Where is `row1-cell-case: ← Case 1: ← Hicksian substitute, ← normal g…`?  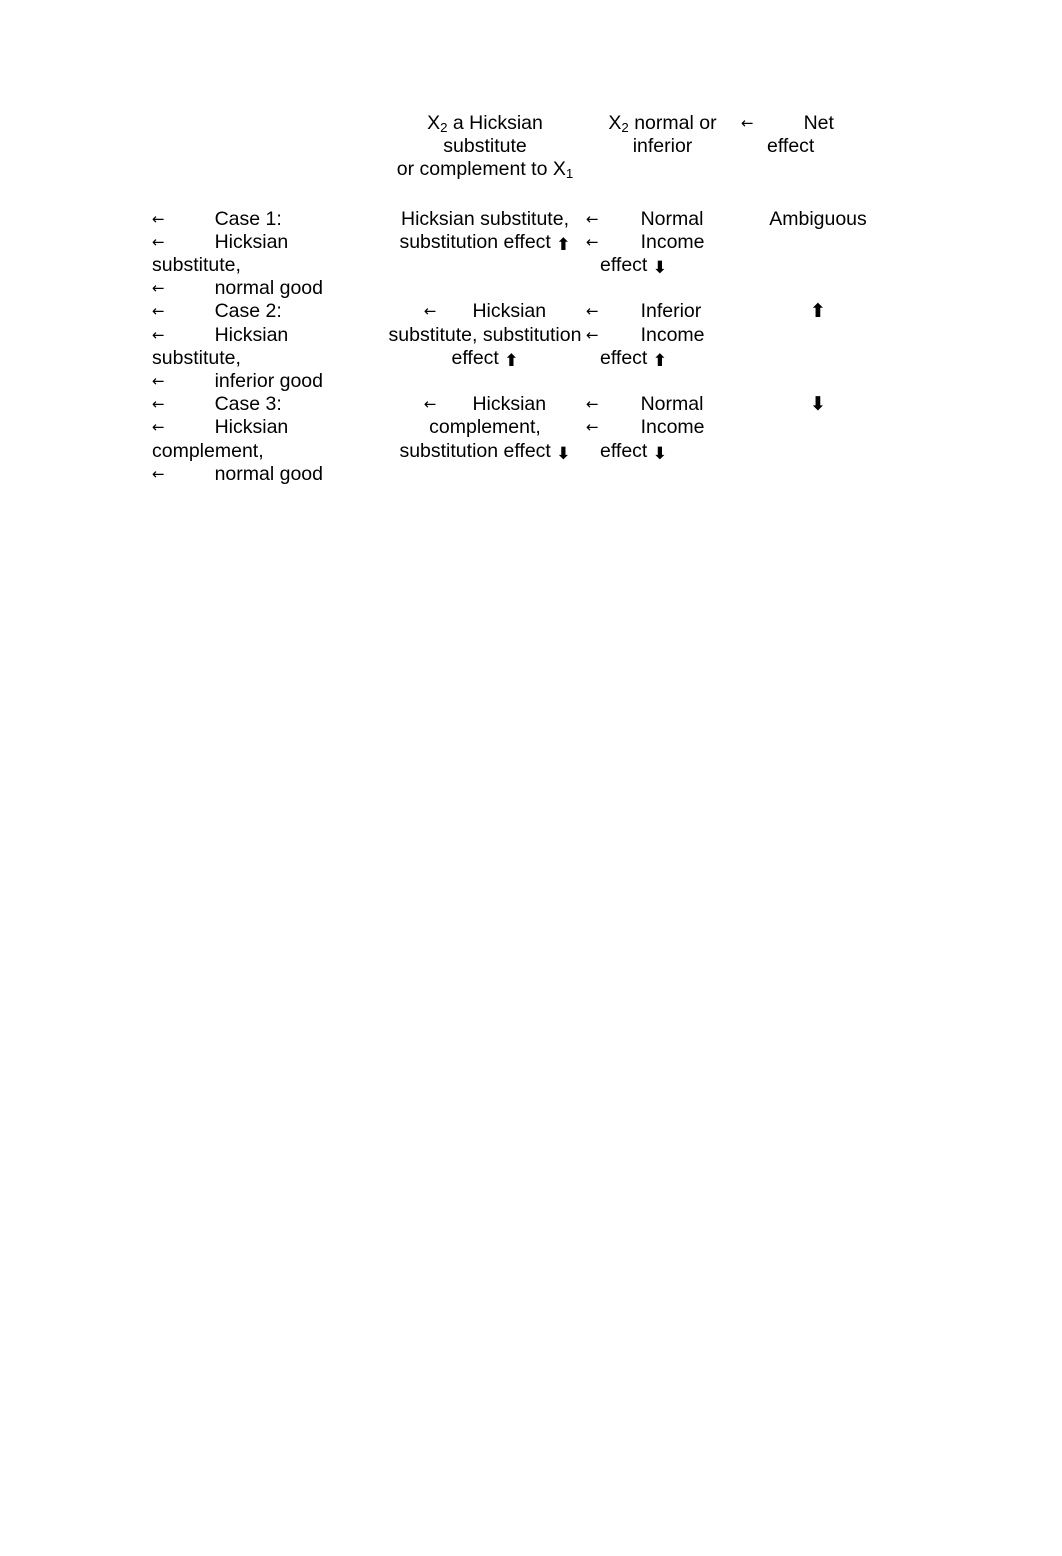
row1-cell-case: ← Case 1: ← Hicksian substitute, ← normal g… is located at coordinates (268, 254).